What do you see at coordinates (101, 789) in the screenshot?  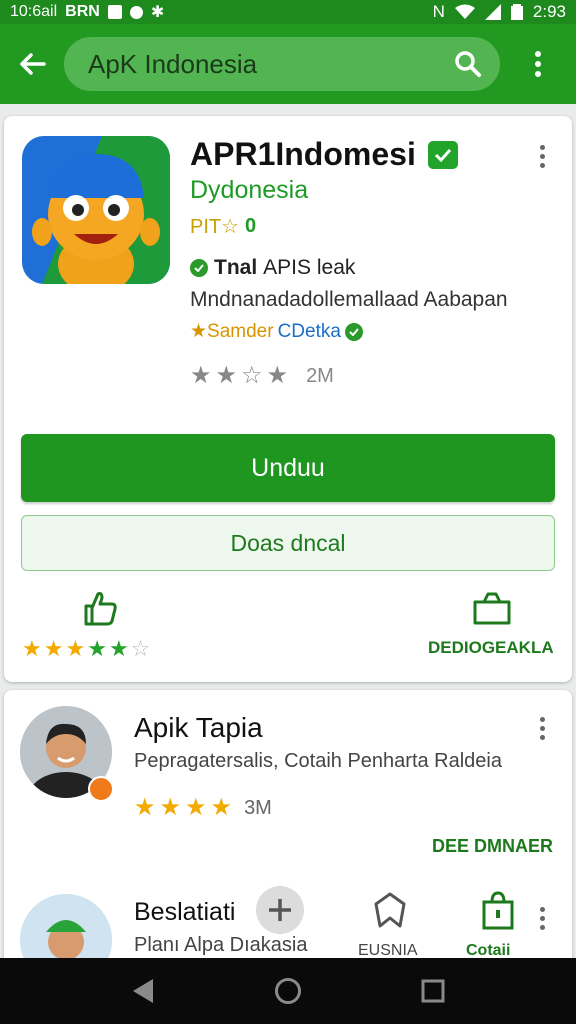 I see `status-badge` at bounding box center [101, 789].